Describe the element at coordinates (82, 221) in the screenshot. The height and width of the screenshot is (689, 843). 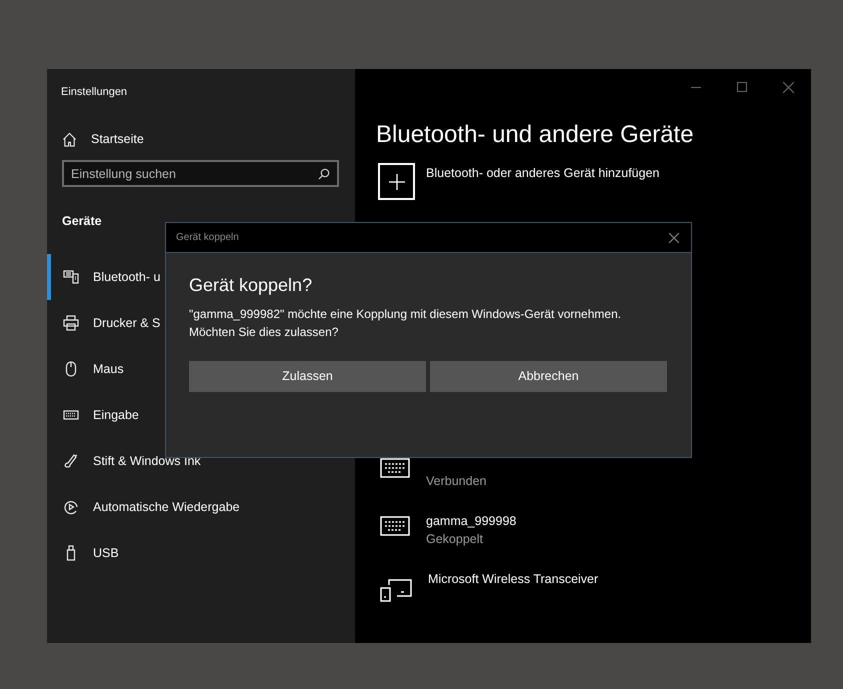
I see `section-heading: Geräte` at that location.